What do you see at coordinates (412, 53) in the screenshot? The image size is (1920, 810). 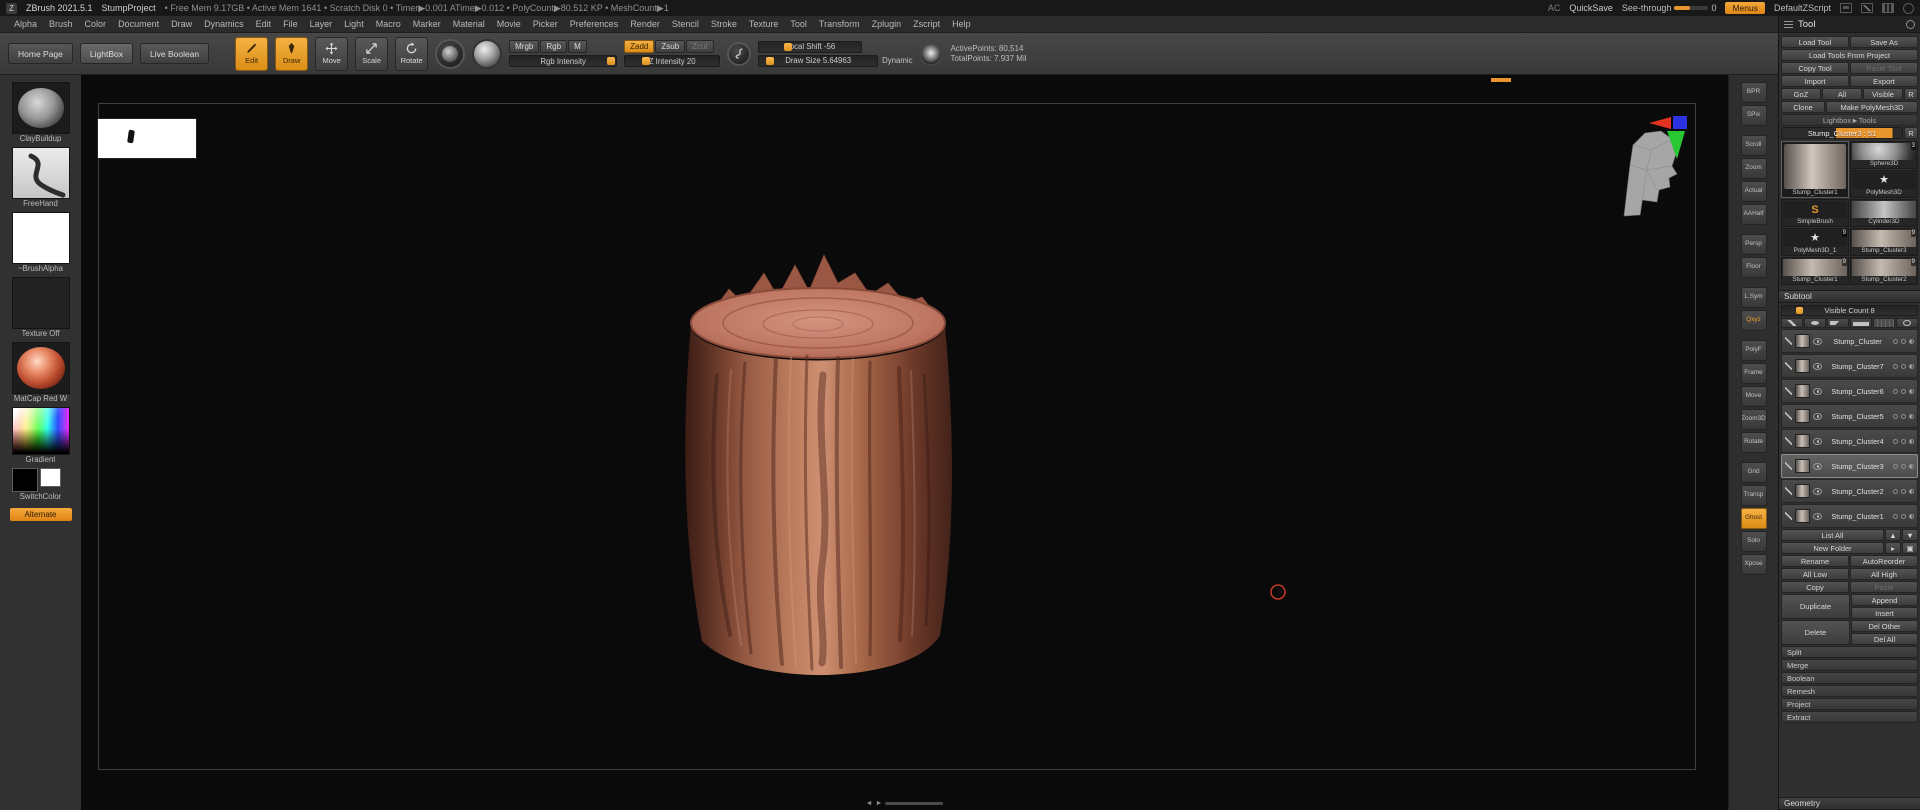 I see `rotate-mode-button: Rotate` at bounding box center [412, 53].